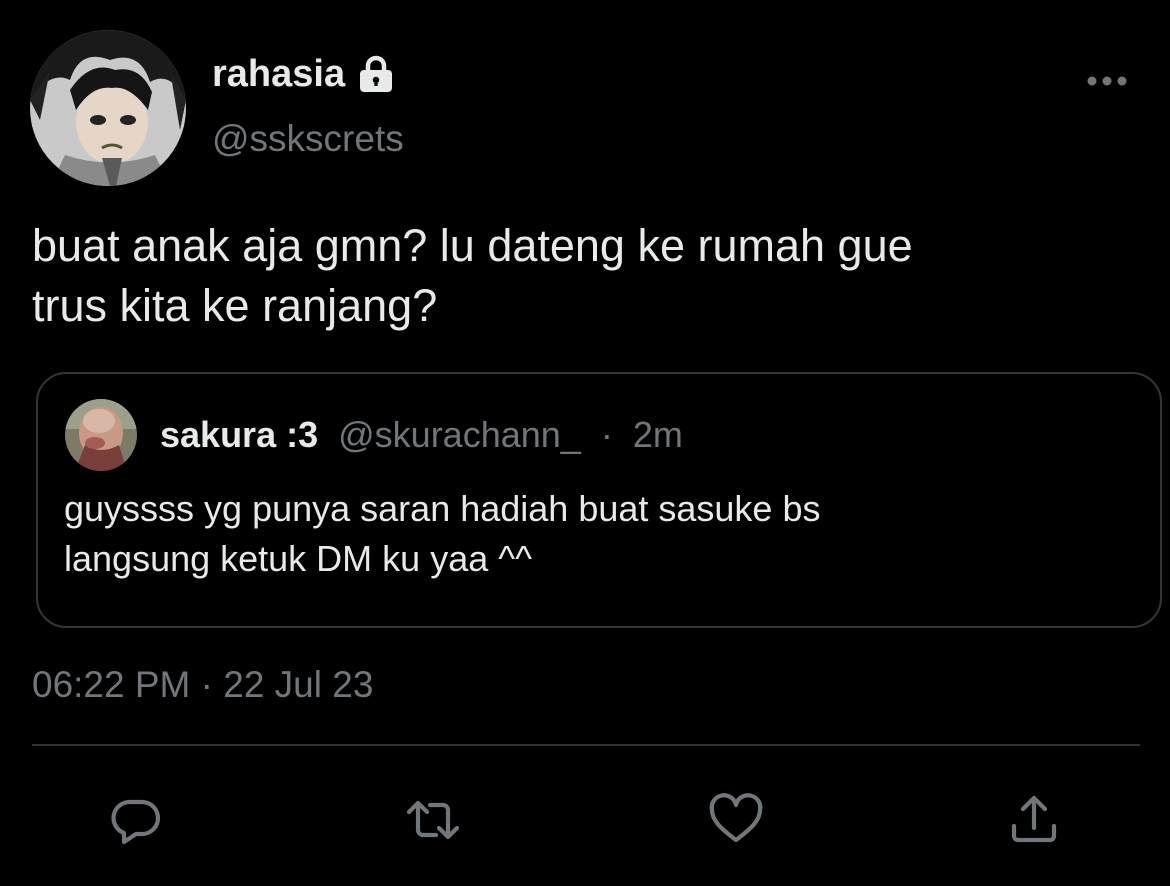 This screenshot has height=886, width=1170. What do you see at coordinates (239, 434) in the screenshot?
I see `quote-display-name: sakura :3` at bounding box center [239, 434].